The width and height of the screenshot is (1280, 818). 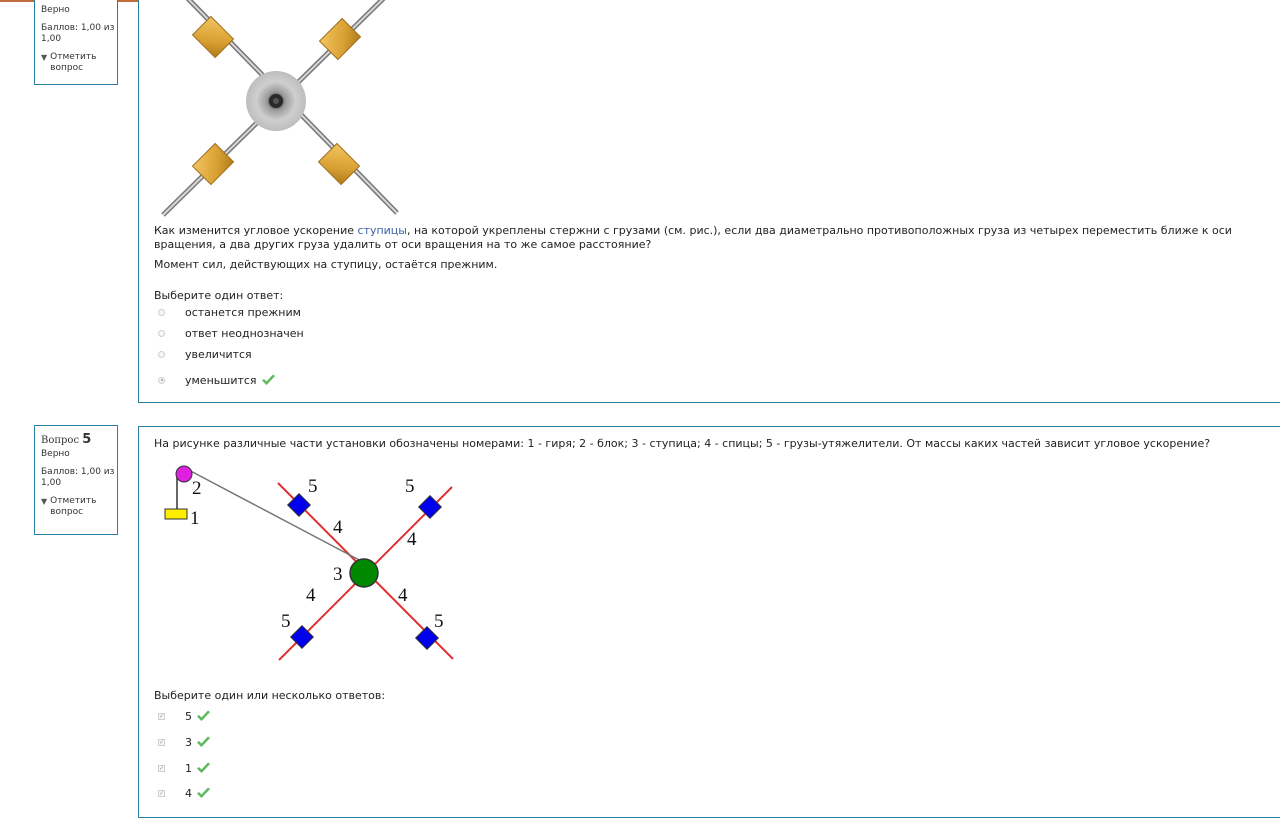 What do you see at coordinates (176, 514) in the screenshot?
I see `weight-block` at bounding box center [176, 514].